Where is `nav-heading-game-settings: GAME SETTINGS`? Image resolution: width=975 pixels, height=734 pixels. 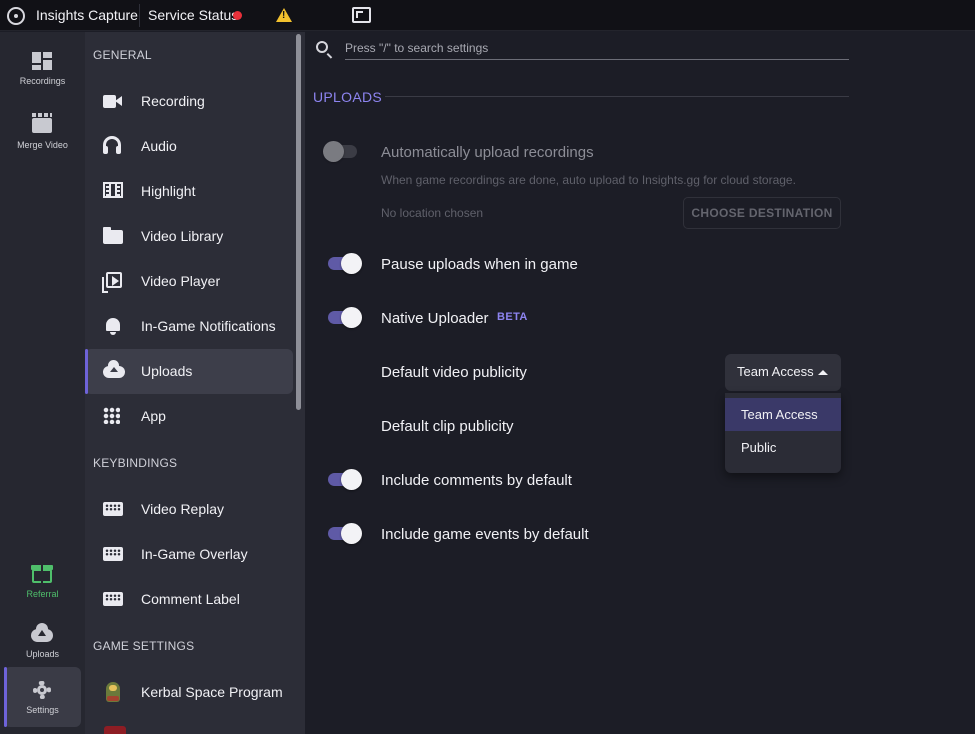
nav-heading-game-settings: GAME SETTINGS is located at coordinates (144, 646).